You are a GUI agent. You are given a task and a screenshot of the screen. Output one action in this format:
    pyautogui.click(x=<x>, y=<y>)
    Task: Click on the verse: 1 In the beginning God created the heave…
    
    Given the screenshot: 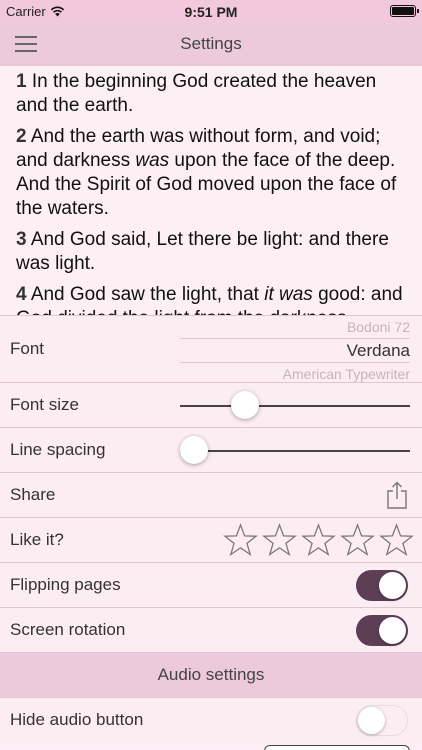 What is the action you would take?
    pyautogui.click(x=211, y=94)
    